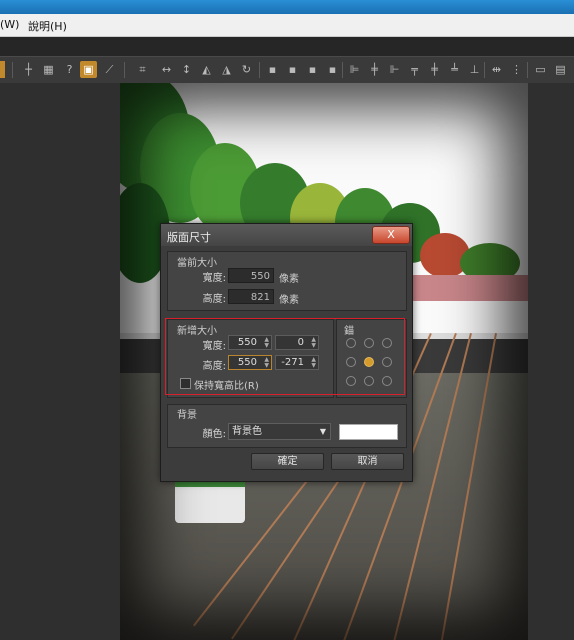  What do you see at coordinates (387, 343) in the screenshot?
I see `anchor-top-right` at bounding box center [387, 343].